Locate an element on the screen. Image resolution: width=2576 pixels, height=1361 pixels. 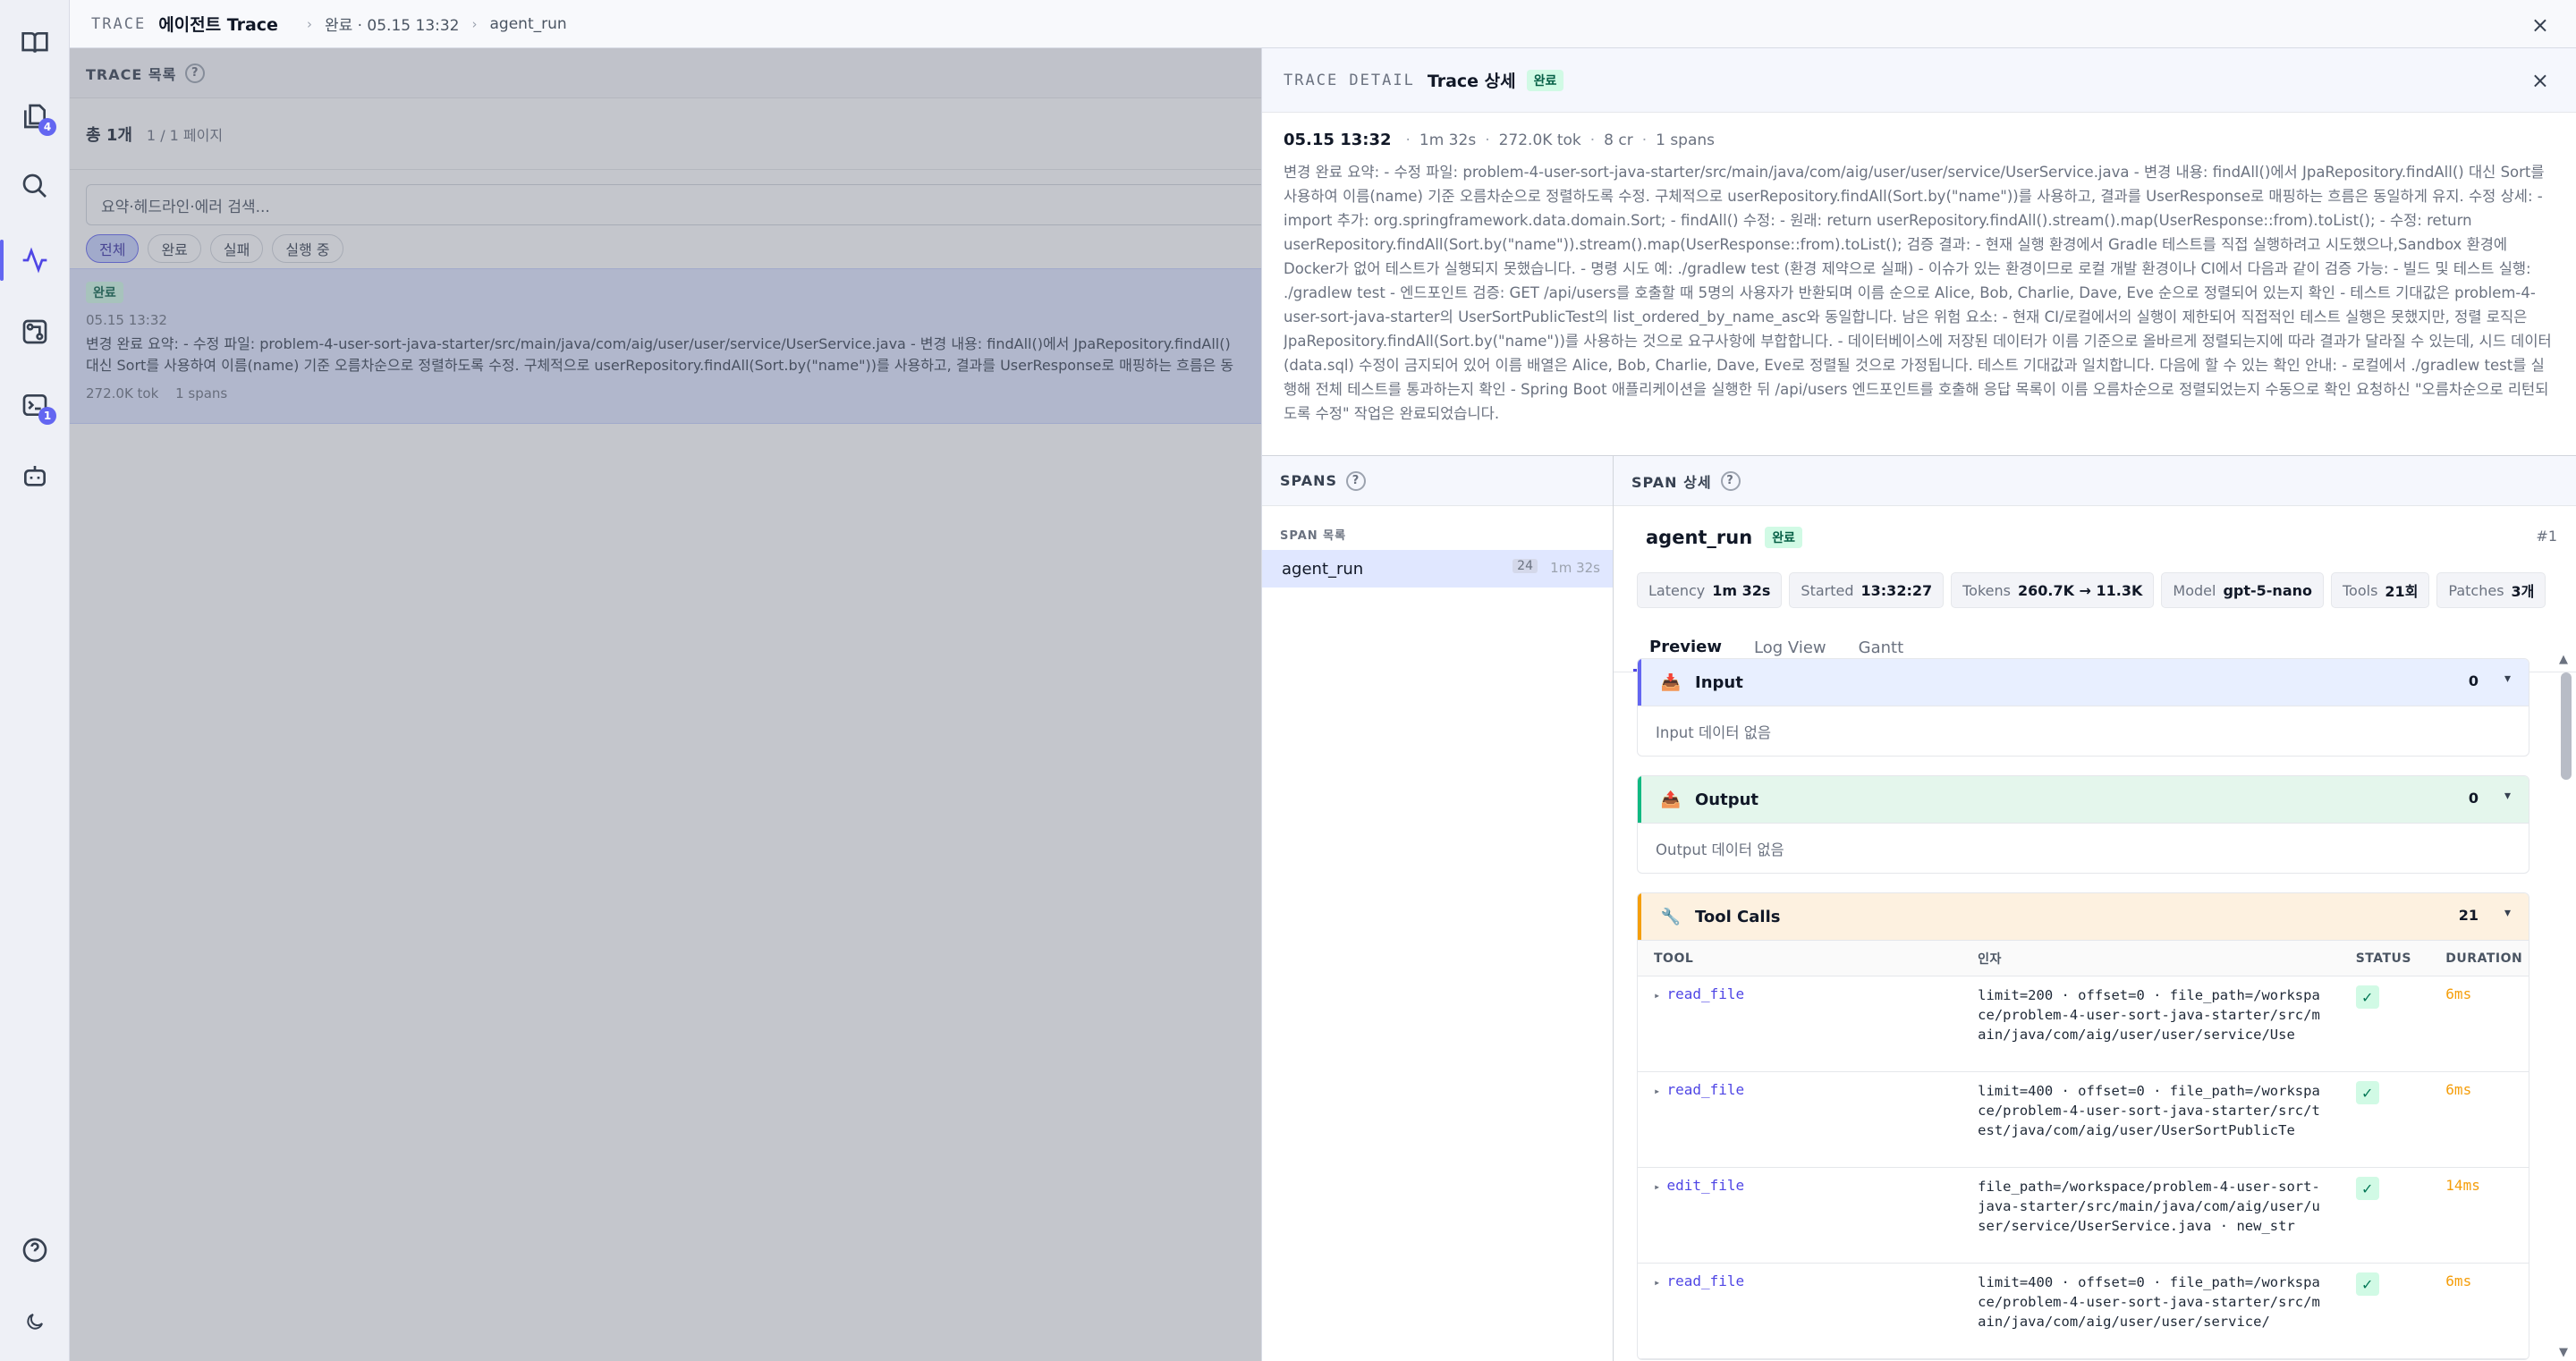
stat-tools: Tools 21회 is located at coordinates (2380, 590).